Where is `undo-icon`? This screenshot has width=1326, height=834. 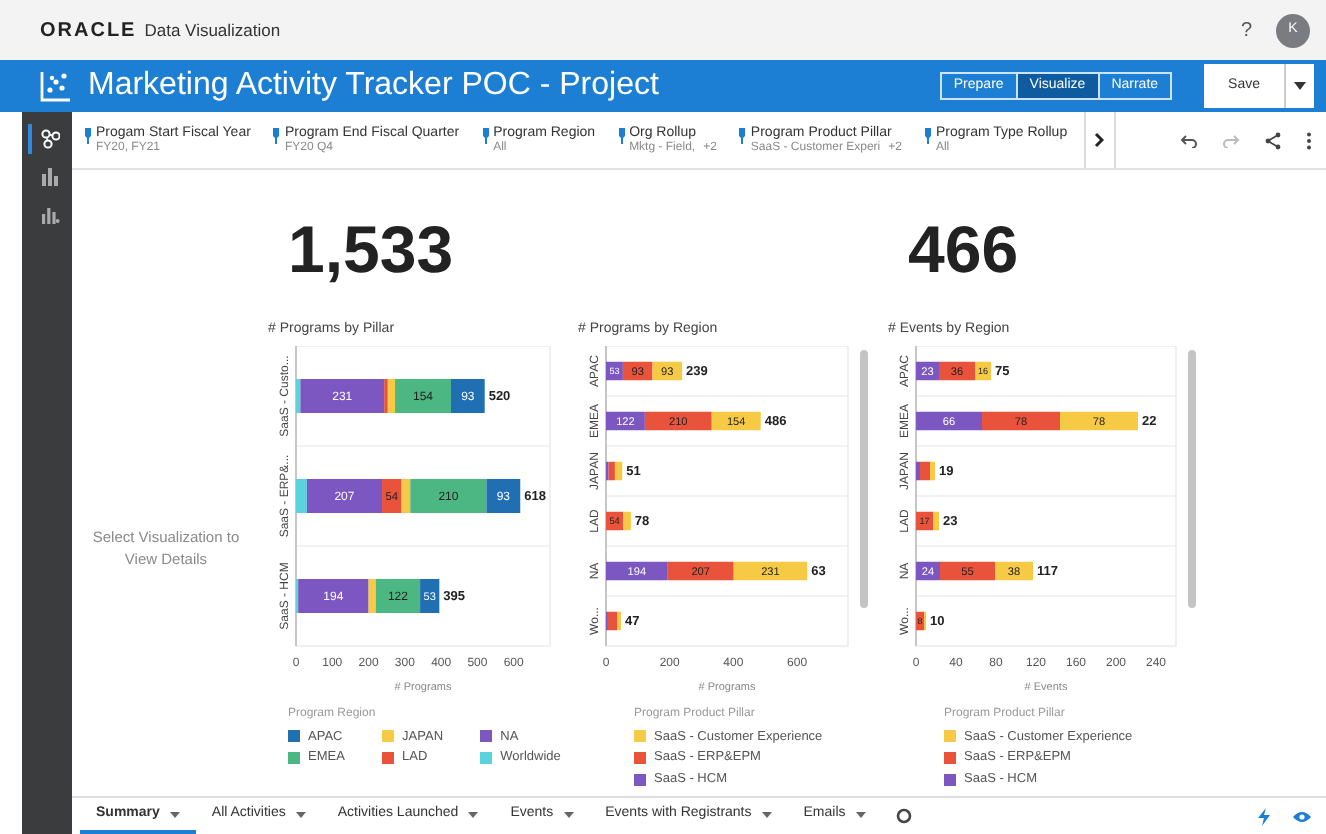
undo-icon is located at coordinates (1189, 140).